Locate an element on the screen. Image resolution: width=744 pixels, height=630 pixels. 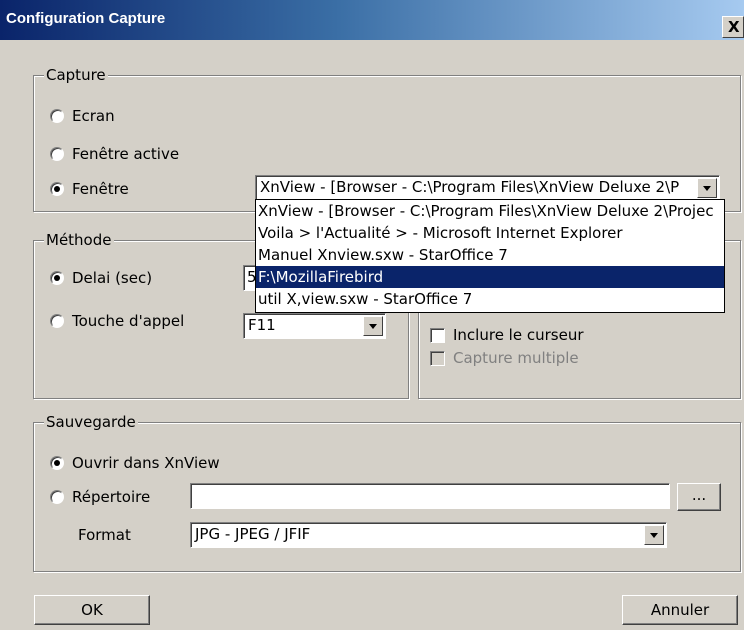
ok-button: OK is located at coordinates (92, 610).